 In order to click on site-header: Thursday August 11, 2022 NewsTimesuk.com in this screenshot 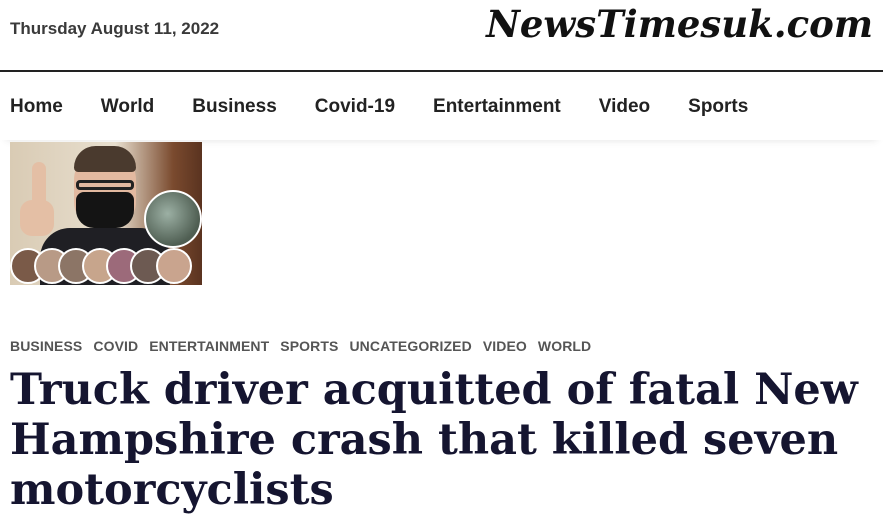, I will do `click(441, 36)`.